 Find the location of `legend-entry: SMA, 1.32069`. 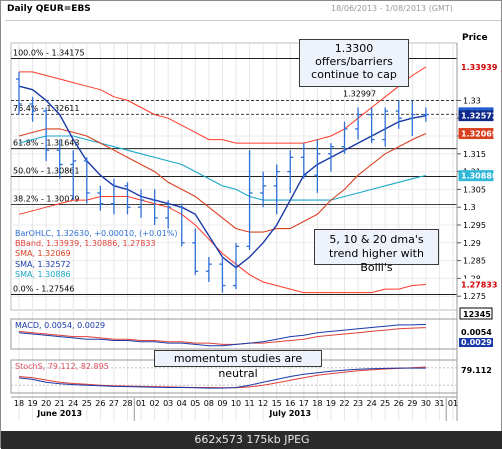

legend-entry: SMA, 1.32069 is located at coordinates (43, 254).